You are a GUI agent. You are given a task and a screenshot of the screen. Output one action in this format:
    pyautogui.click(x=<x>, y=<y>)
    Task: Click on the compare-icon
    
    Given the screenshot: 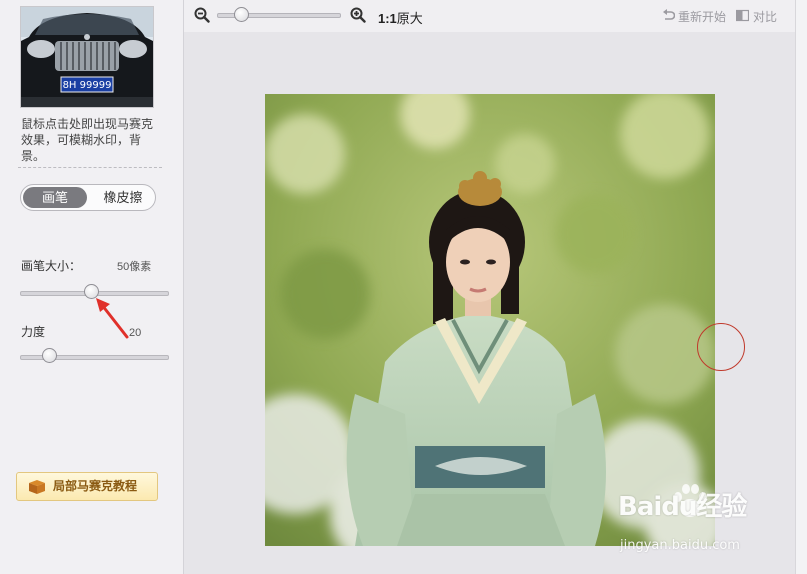 What is the action you would take?
    pyautogui.click(x=742, y=15)
    